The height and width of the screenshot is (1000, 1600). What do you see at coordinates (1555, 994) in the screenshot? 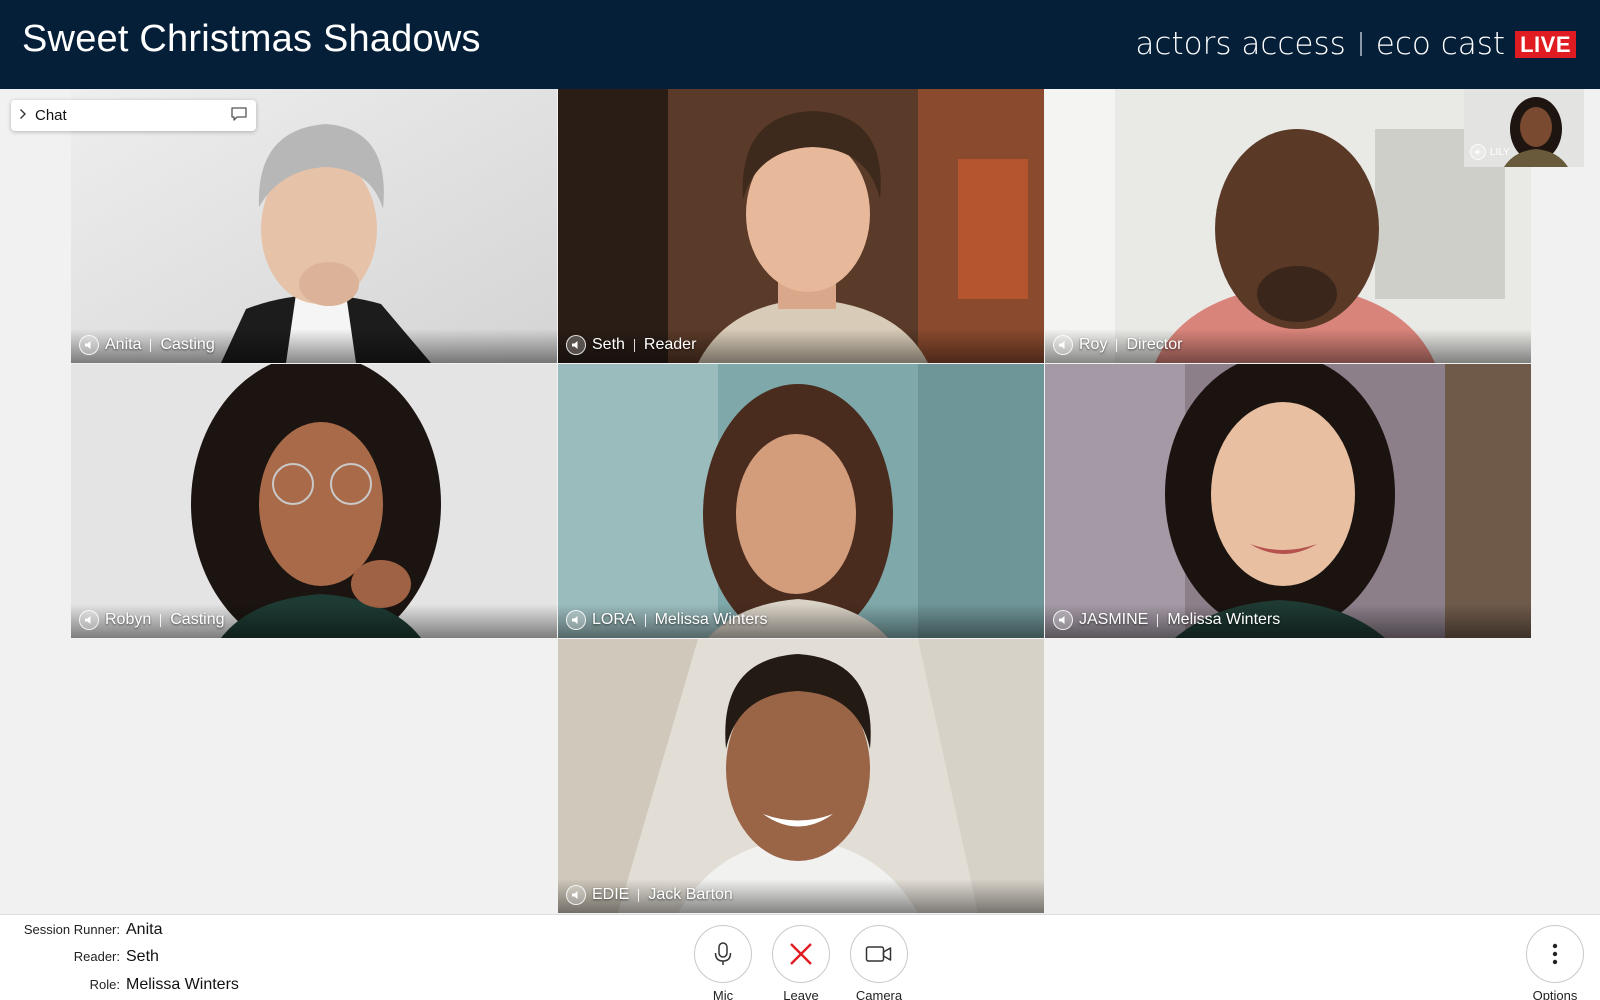
I see `options-label: Options` at bounding box center [1555, 994].